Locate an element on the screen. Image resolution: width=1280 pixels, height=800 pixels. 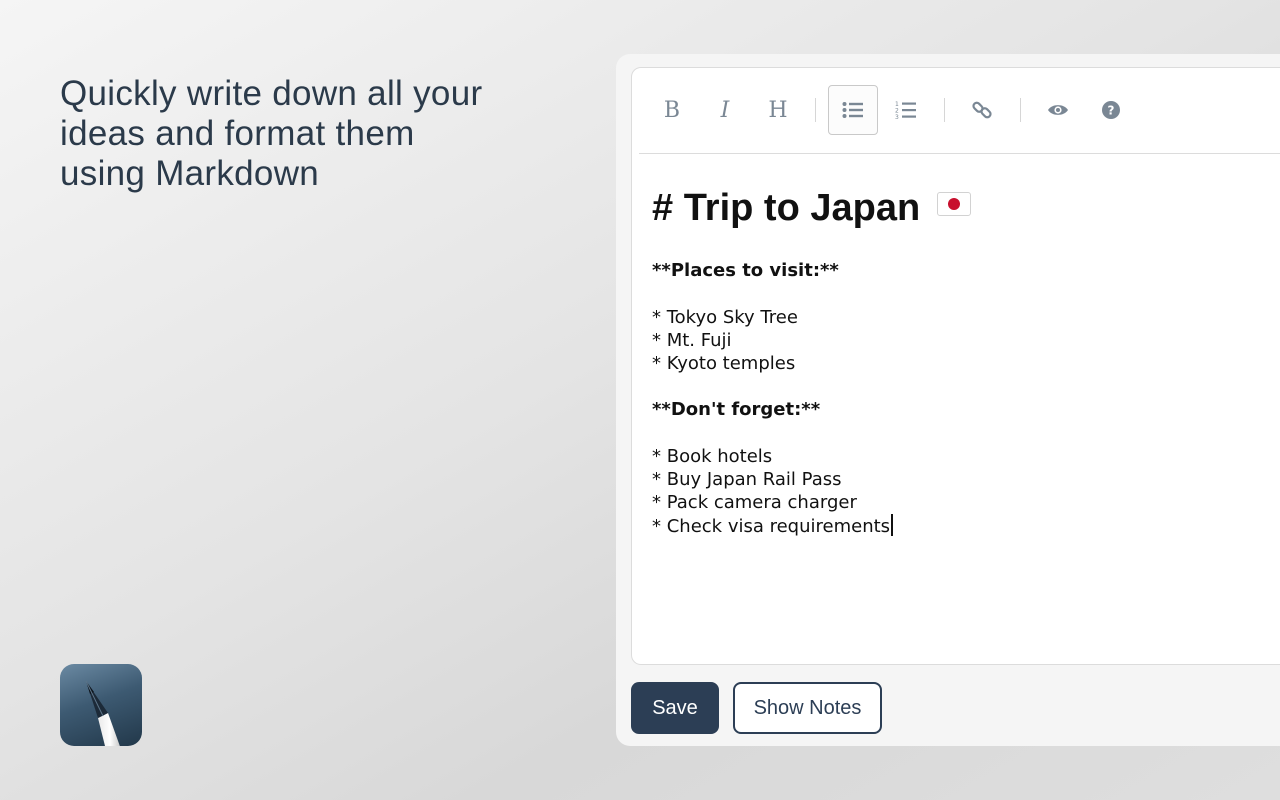
list-item: * Check visa requirements is located at coordinates (771, 527).